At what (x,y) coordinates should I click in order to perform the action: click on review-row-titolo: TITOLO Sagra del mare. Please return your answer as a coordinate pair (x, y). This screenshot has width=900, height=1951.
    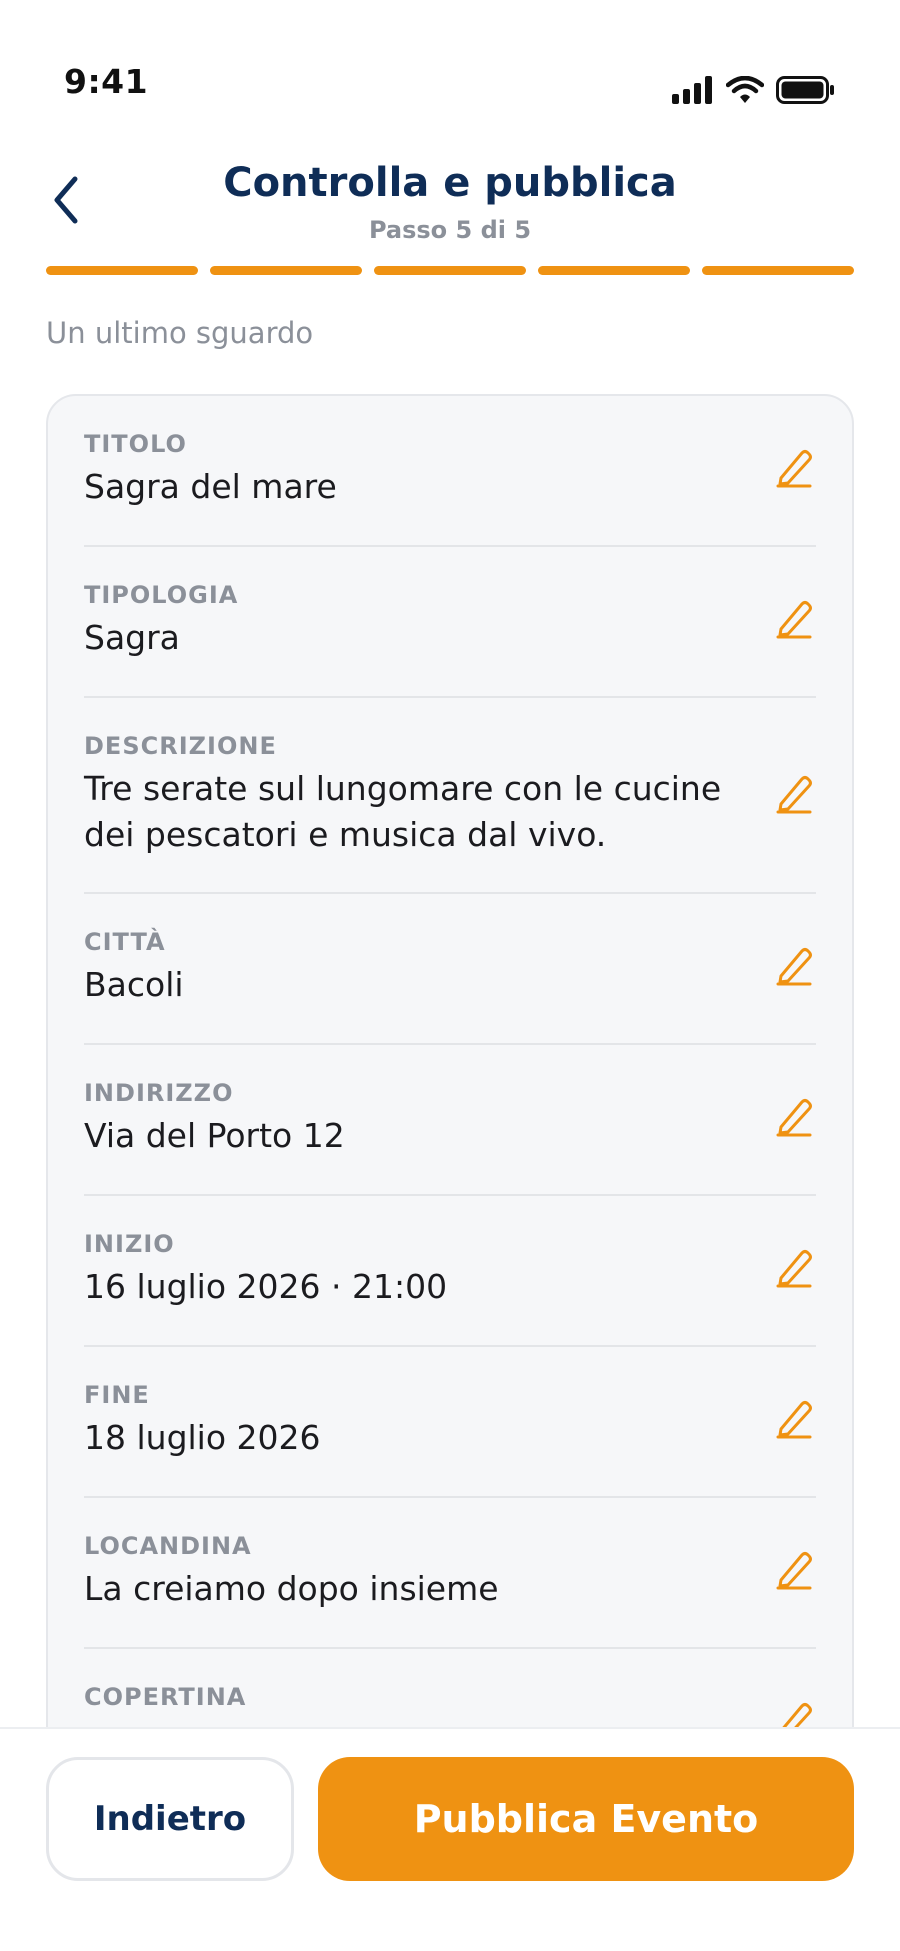
    Looking at the image, I should click on (450, 471).